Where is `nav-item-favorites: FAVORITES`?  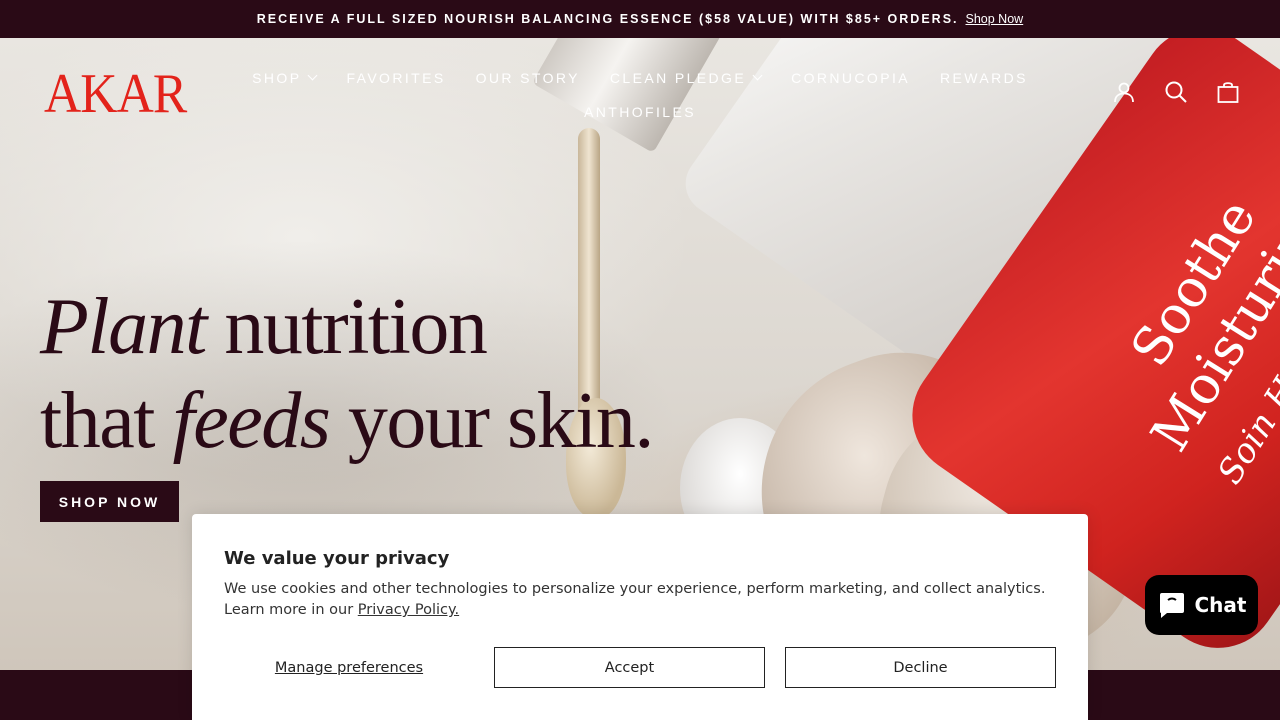
nav-item-favorites: FAVORITES is located at coordinates (395, 78).